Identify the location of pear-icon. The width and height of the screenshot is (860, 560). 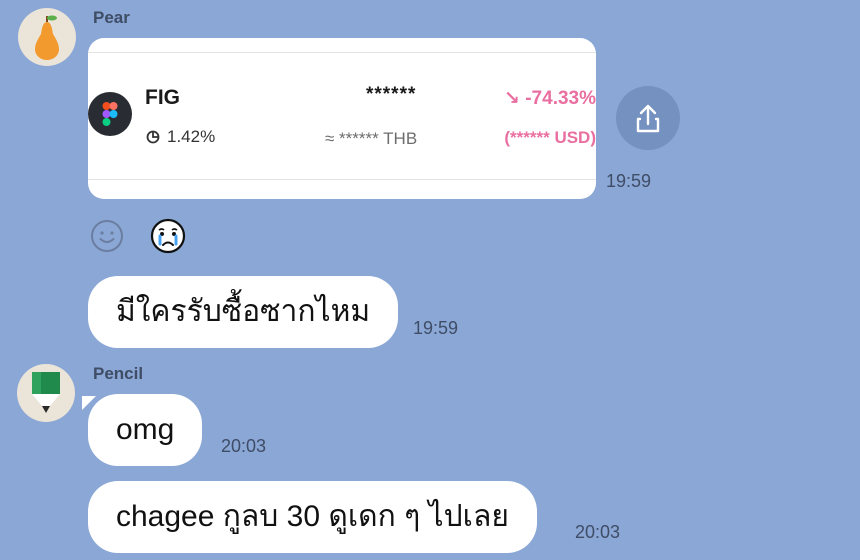
(47, 37).